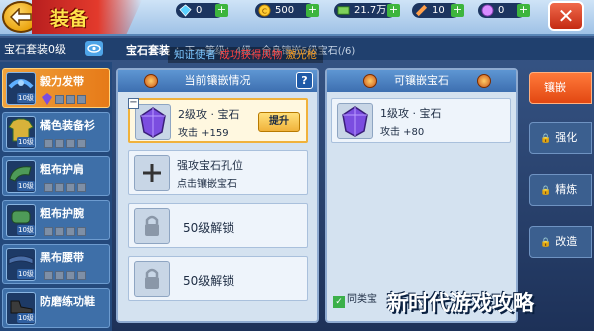 This screenshot has width=594, height=331. What do you see at coordinates (343, 10) in the screenshot?
I see `cash-icon` at bounding box center [343, 10].